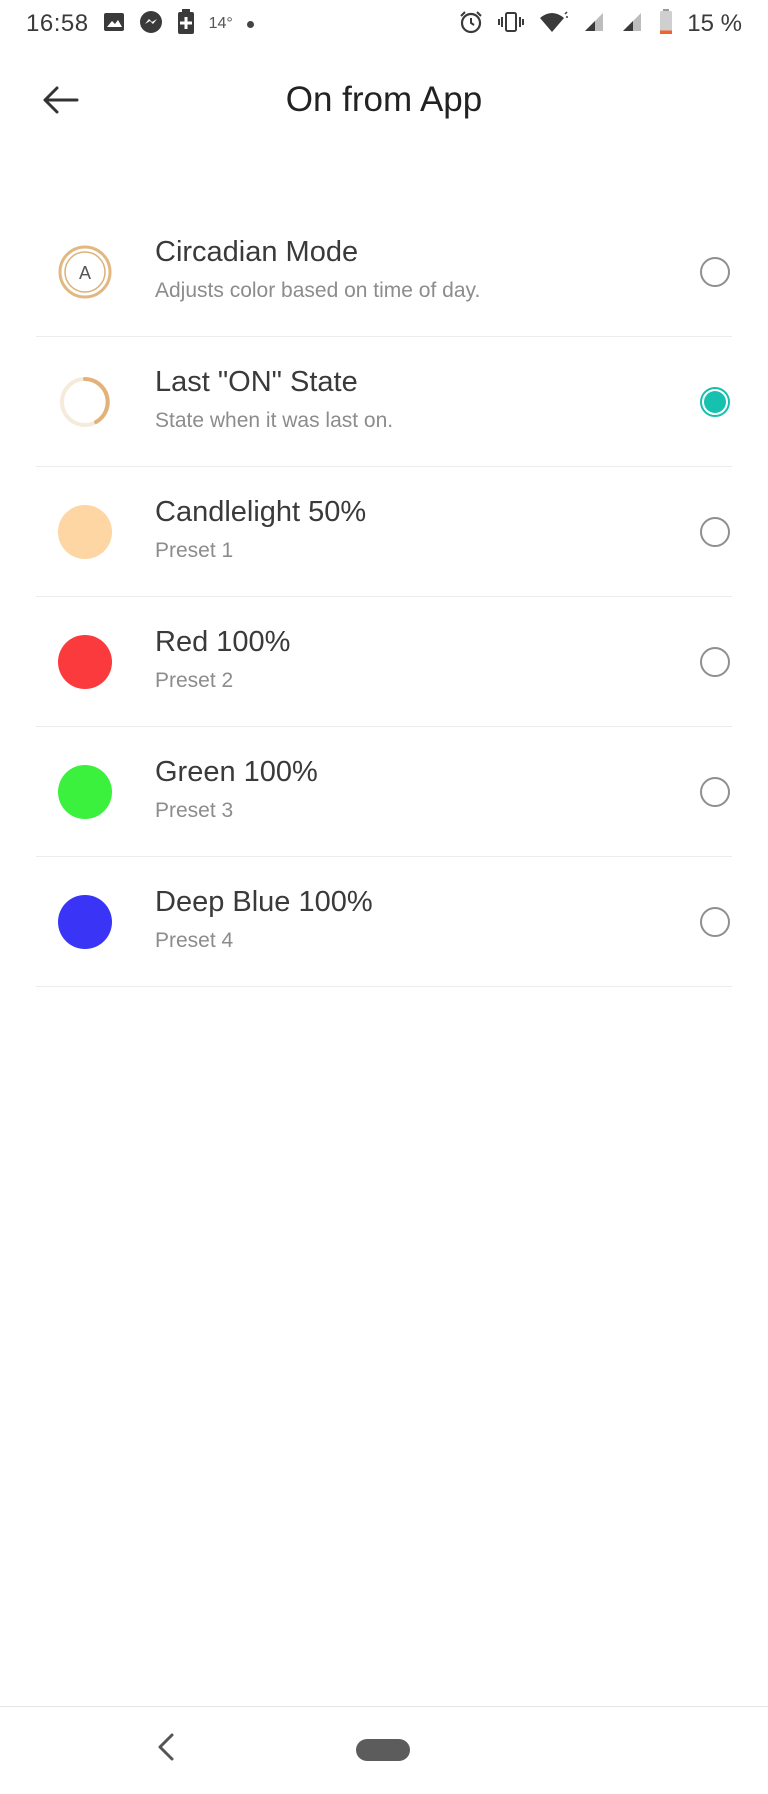 This screenshot has width=768, height=1794. What do you see at coordinates (194, 810) in the screenshot?
I see `option-subtitle: Preset 3` at bounding box center [194, 810].